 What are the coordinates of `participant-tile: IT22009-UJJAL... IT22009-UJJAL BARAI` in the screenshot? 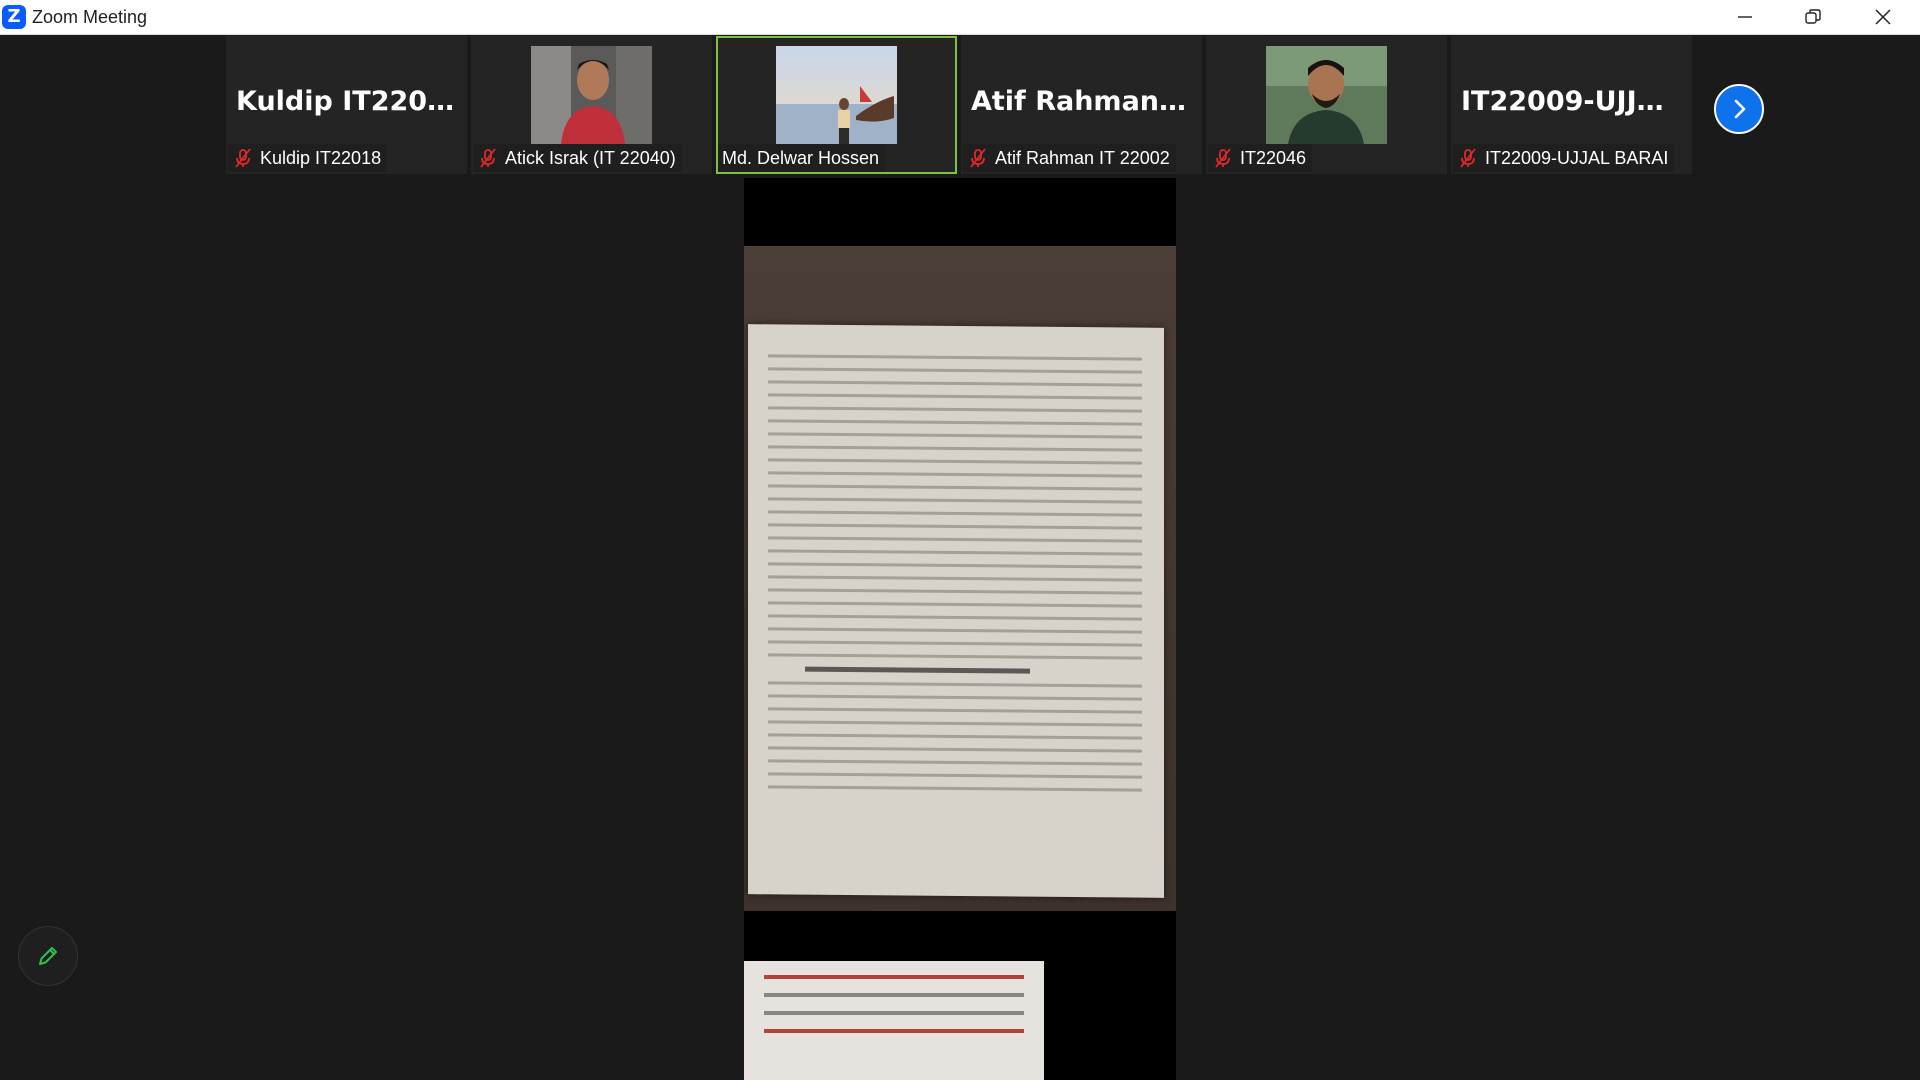 It's located at (1571, 105).